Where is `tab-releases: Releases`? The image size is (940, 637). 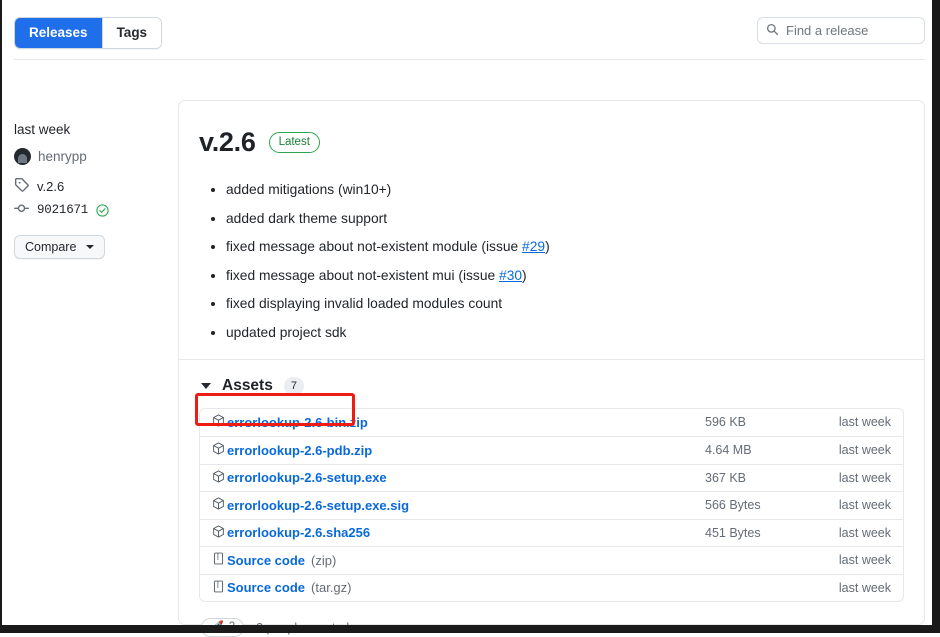
tab-releases: Releases is located at coordinates (58, 33).